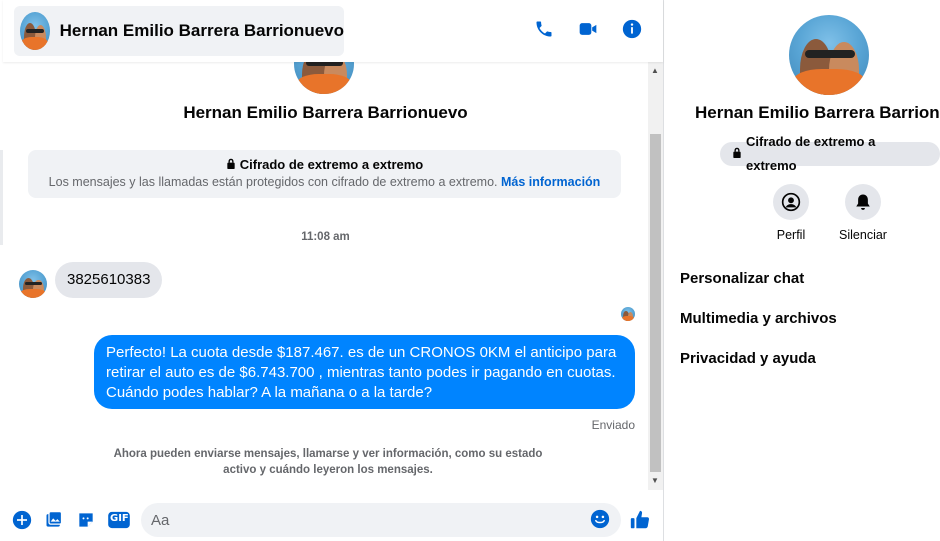 Image resolution: width=940 pixels, height=541 pixels. I want to click on menu-customize-chat: Personalizar chat, so click(742, 278).